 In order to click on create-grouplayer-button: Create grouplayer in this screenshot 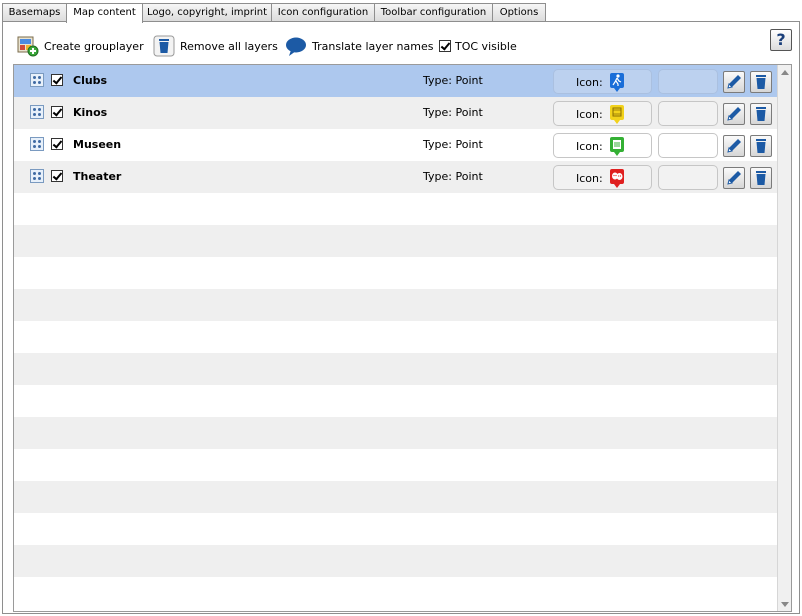, I will do `click(80, 46)`.